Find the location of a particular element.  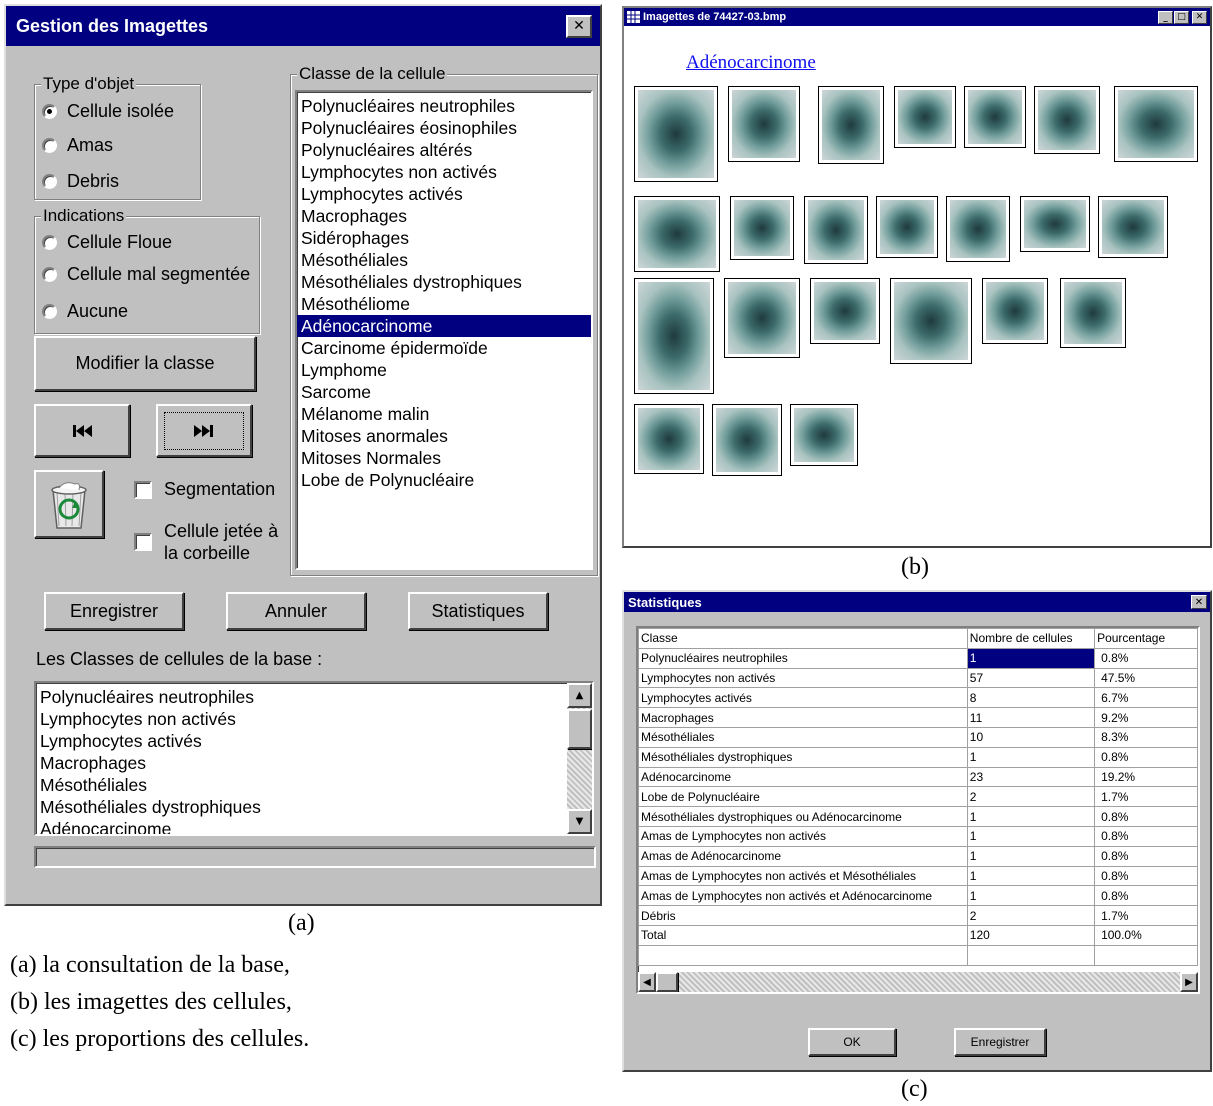

window-title: Gestion des Imagettes is located at coordinates (112, 25).